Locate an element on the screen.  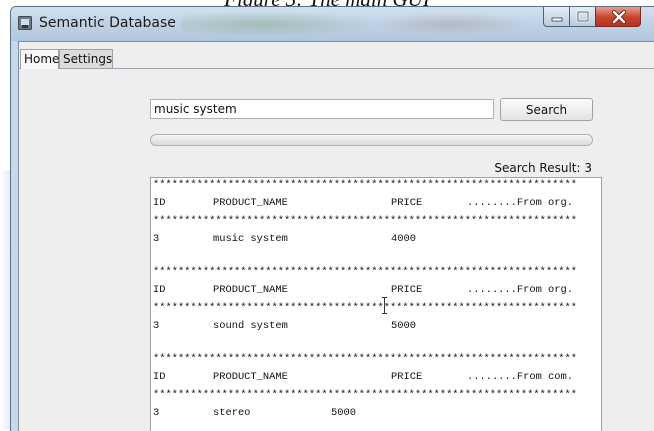
tab-settings: Settings is located at coordinates (86, 58).